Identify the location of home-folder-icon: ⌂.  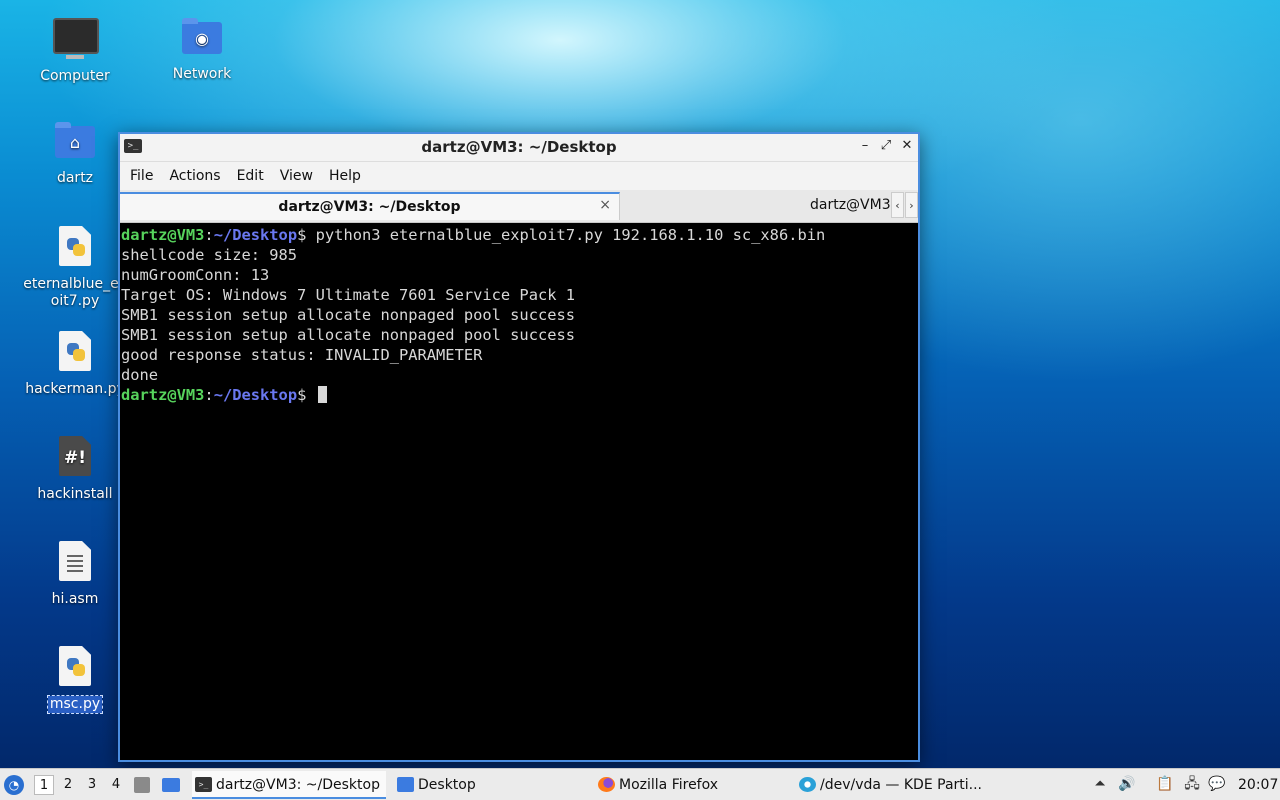
(75, 142).